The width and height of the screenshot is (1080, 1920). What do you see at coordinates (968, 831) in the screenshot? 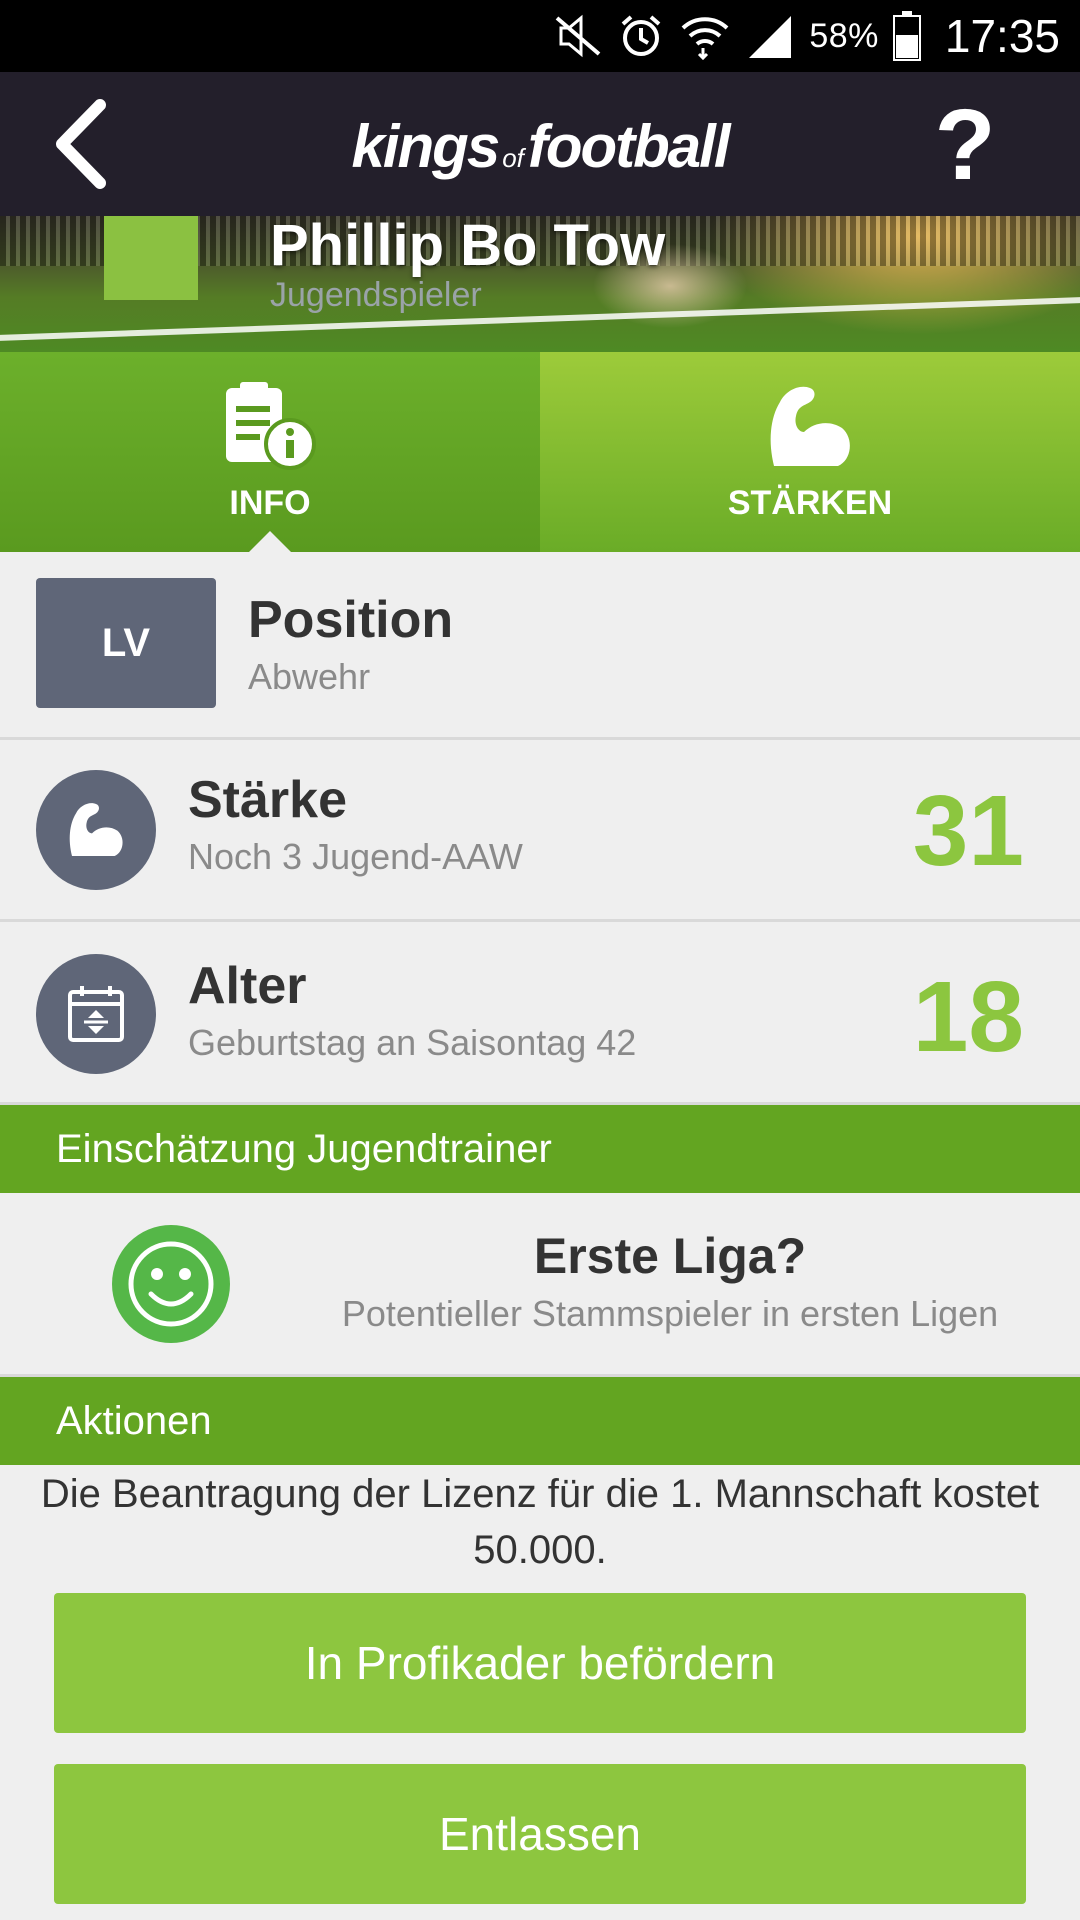
I see `strength-value: 31` at bounding box center [968, 831].